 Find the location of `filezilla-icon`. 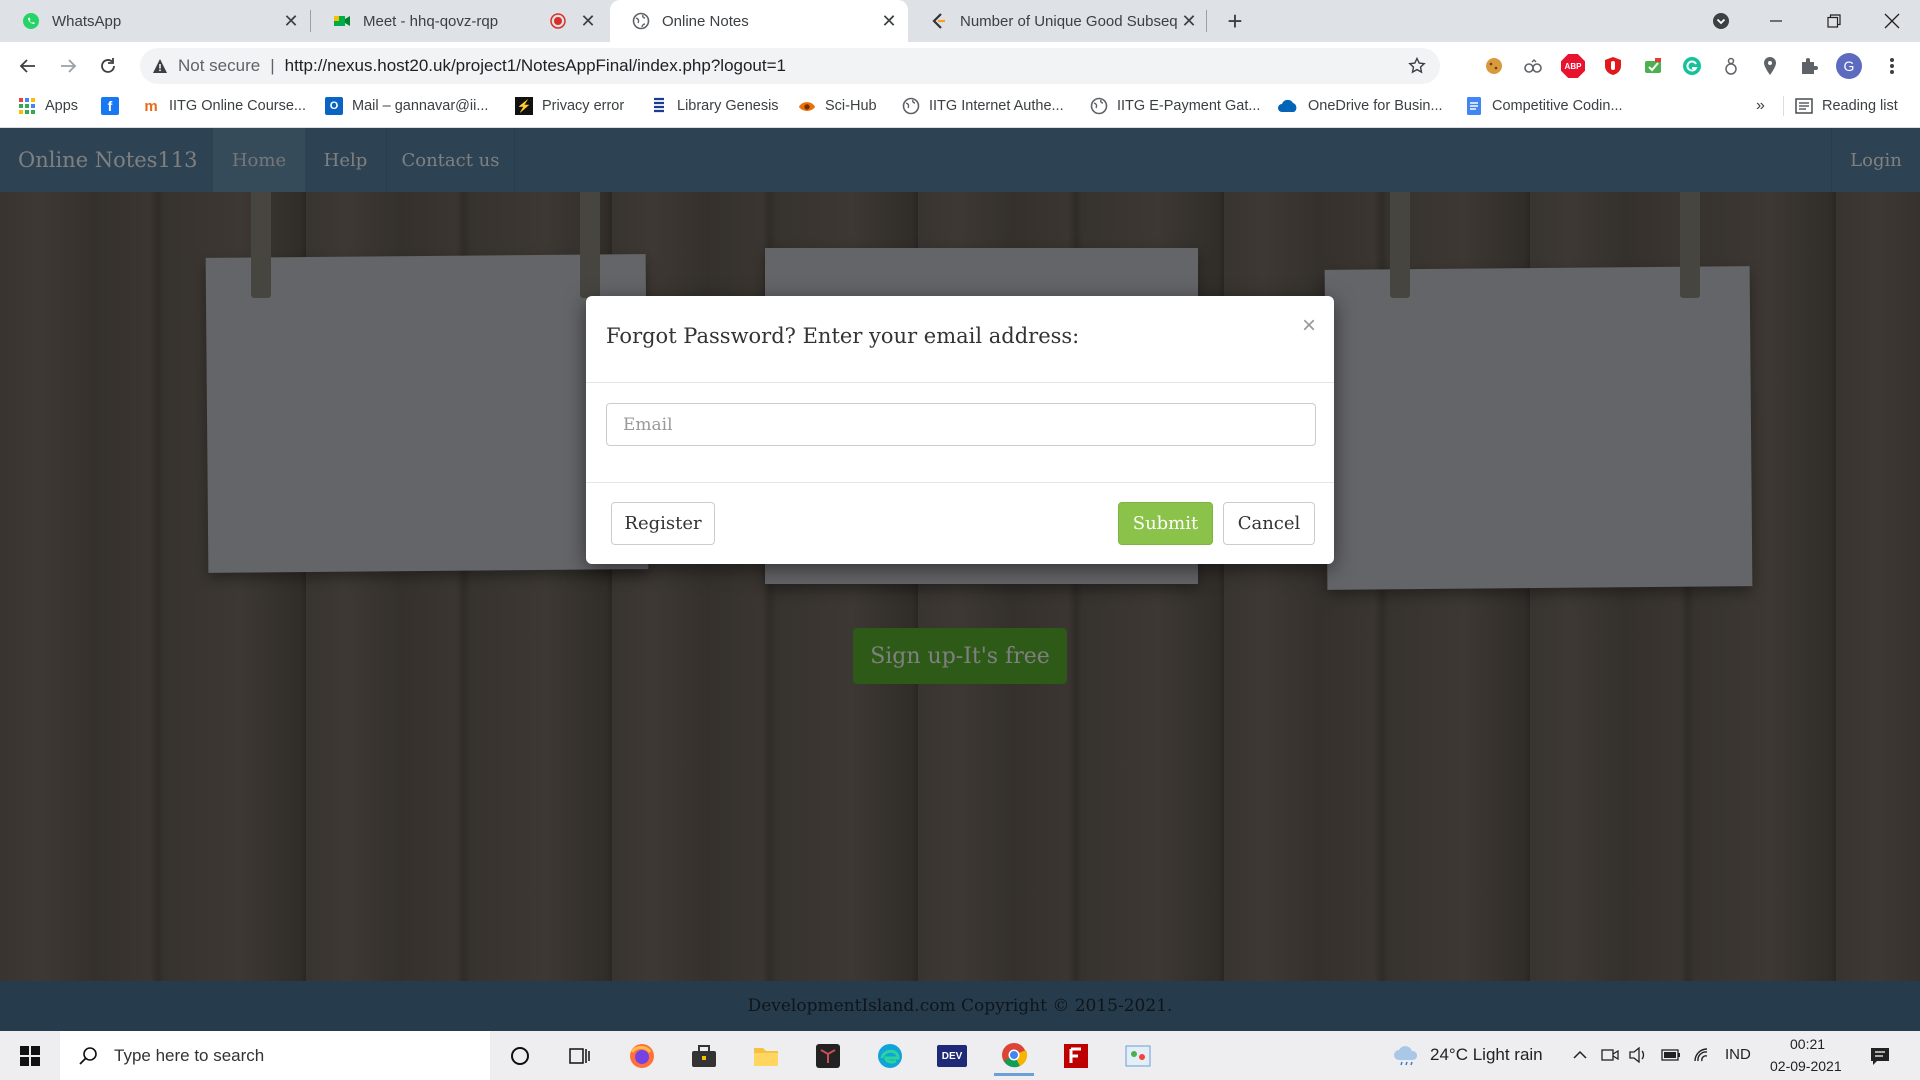

filezilla-icon is located at coordinates (1076, 1056).